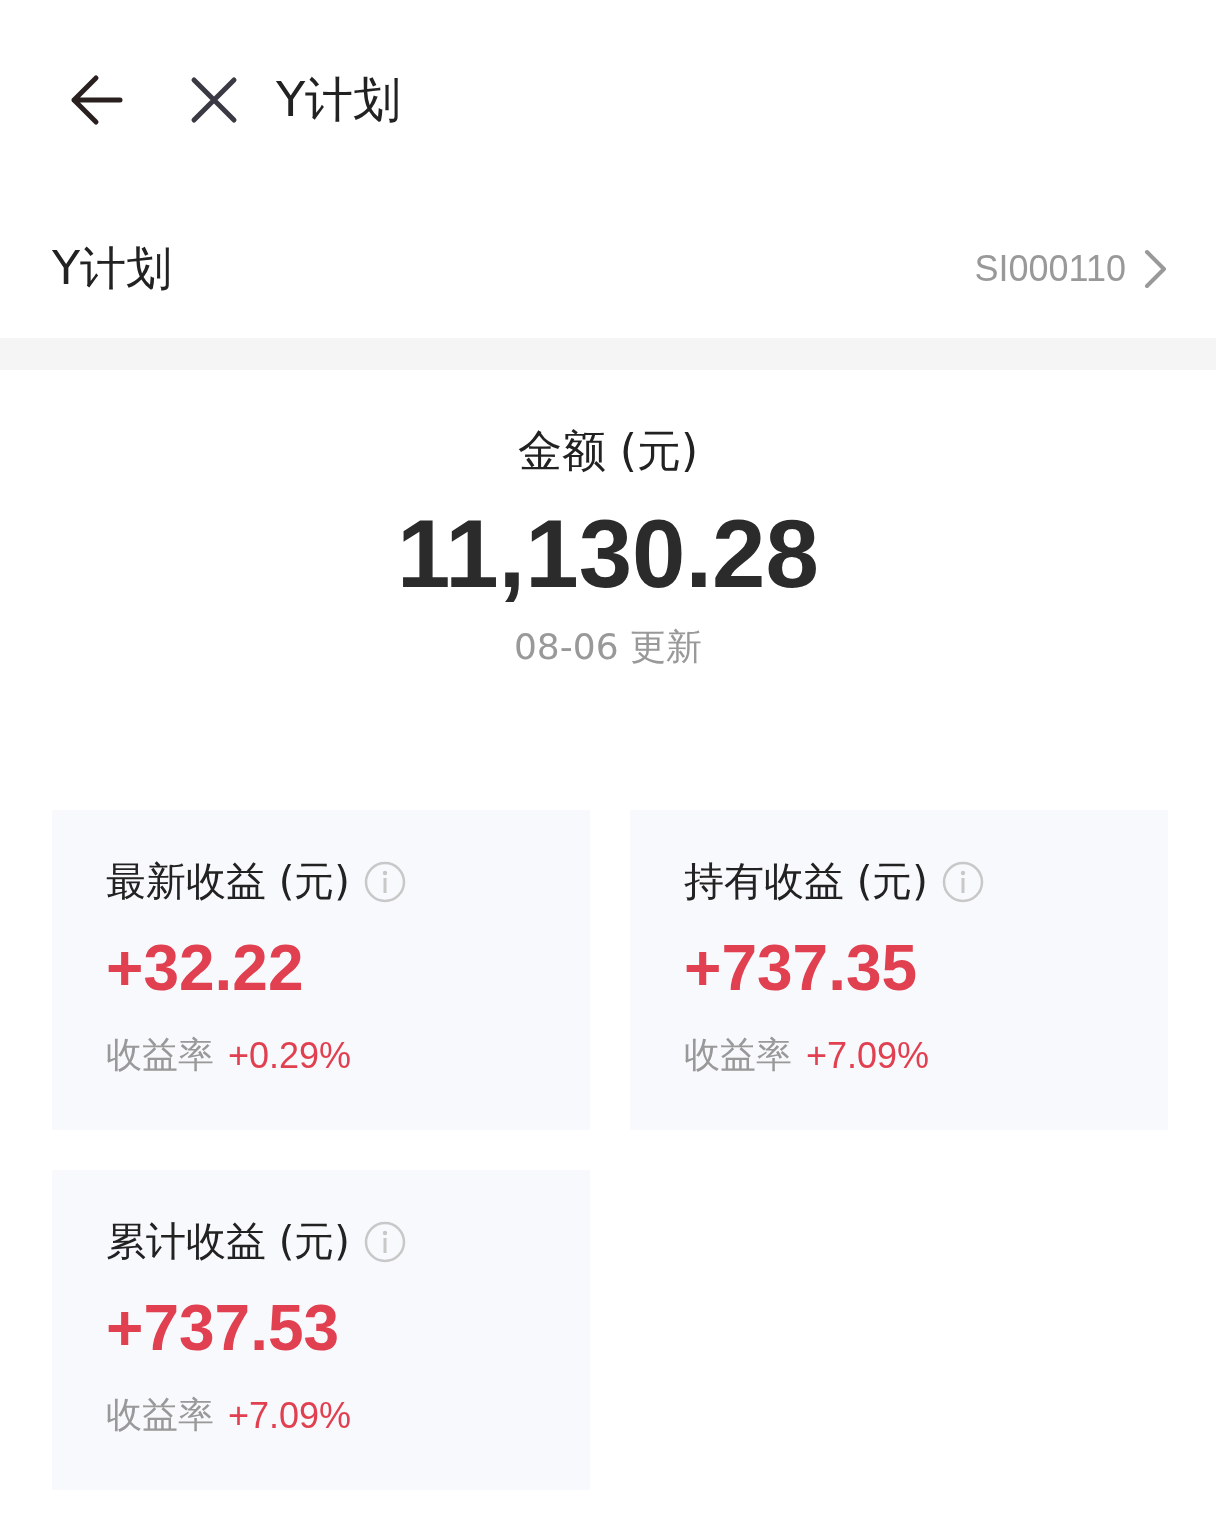 The height and width of the screenshot is (1522, 1216). What do you see at coordinates (608, 647) in the screenshot?
I see `update-date: 08-06 更新` at bounding box center [608, 647].